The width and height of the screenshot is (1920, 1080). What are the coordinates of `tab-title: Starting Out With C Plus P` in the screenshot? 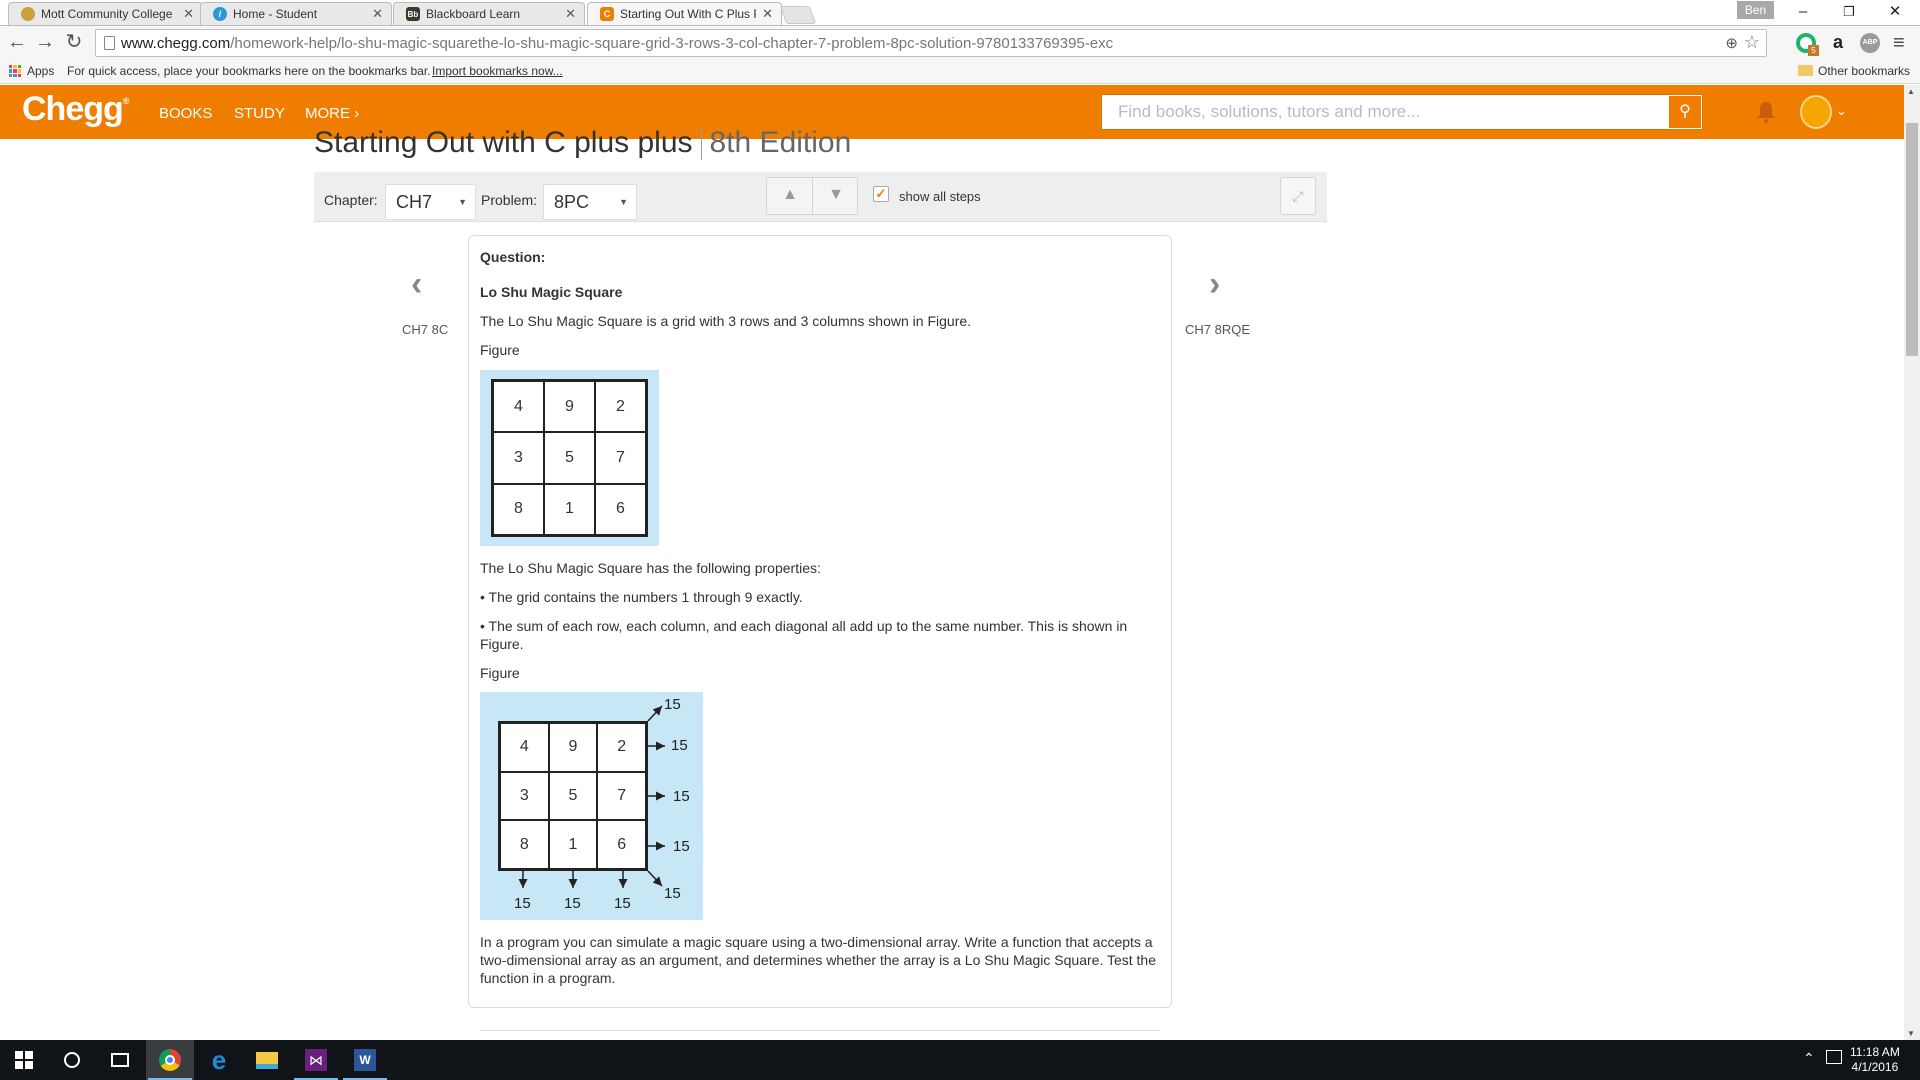 It's located at (688, 14).